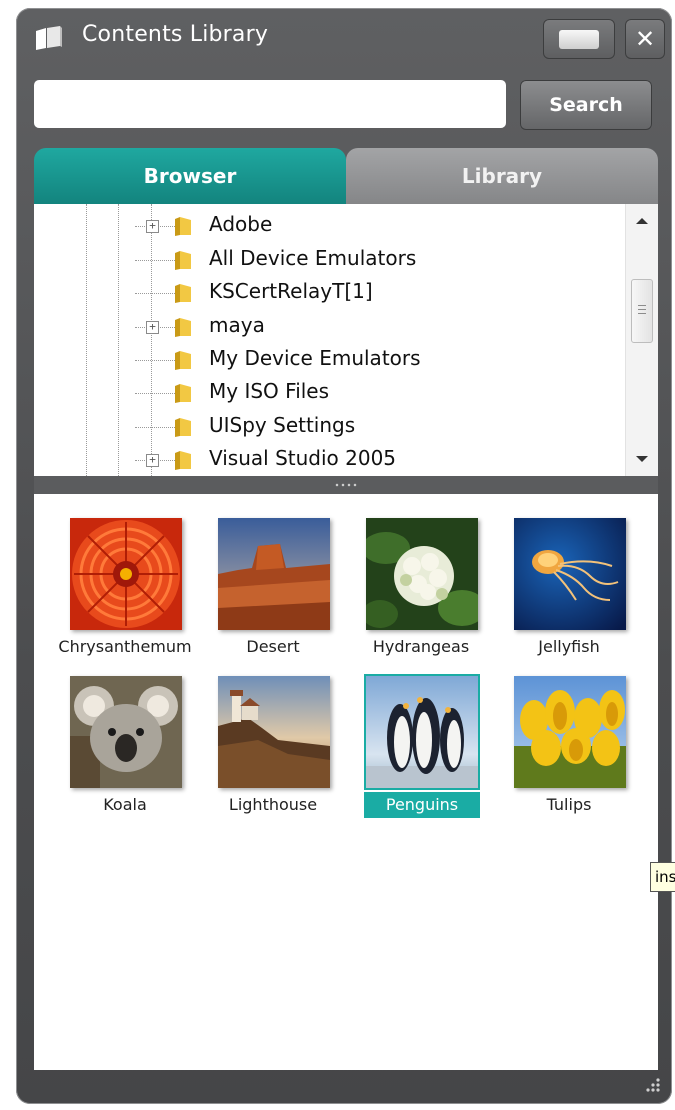 Image resolution: width=675 pixels, height=1110 pixels. I want to click on desert-image, so click(274, 574).